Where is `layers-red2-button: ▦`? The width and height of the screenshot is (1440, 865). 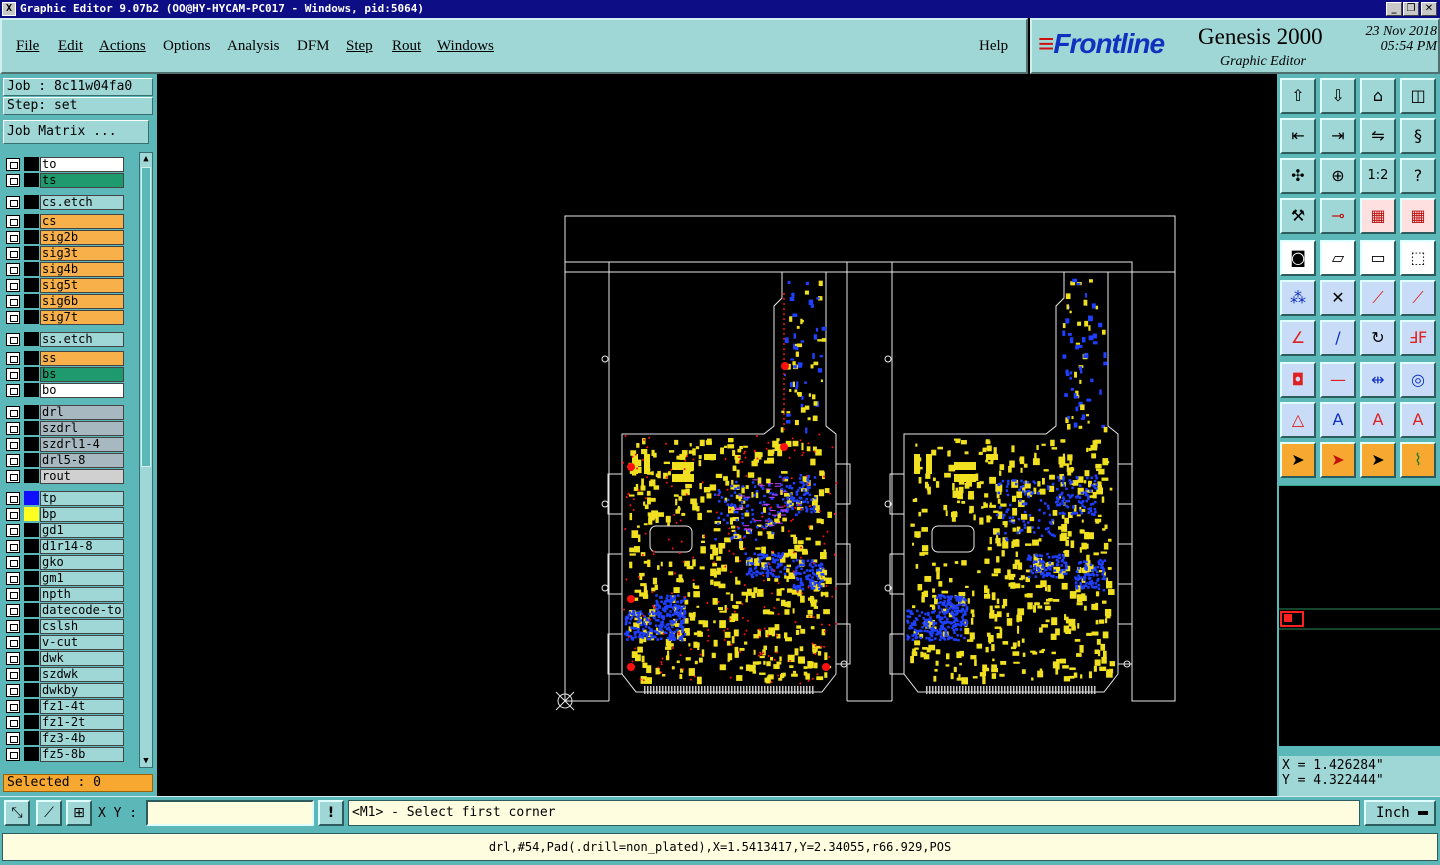
layers-red2-button: ▦ is located at coordinates (1418, 216).